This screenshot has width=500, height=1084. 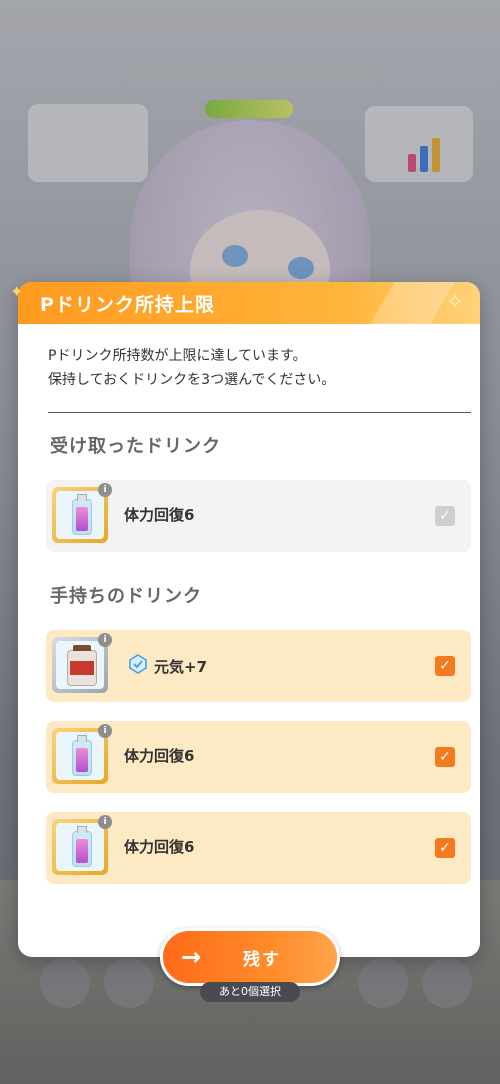 I want to click on message-line-1: Pドリンク所持数が上限に達しています。, so click(x=177, y=356).